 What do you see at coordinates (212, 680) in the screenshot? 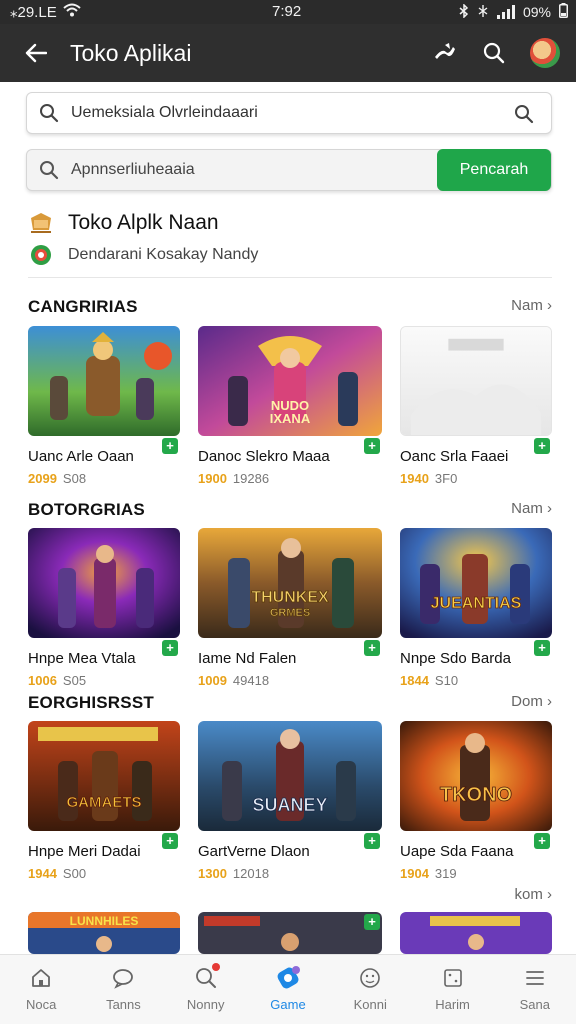
I see `app-price: 1009` at bounding box center [212, 680].